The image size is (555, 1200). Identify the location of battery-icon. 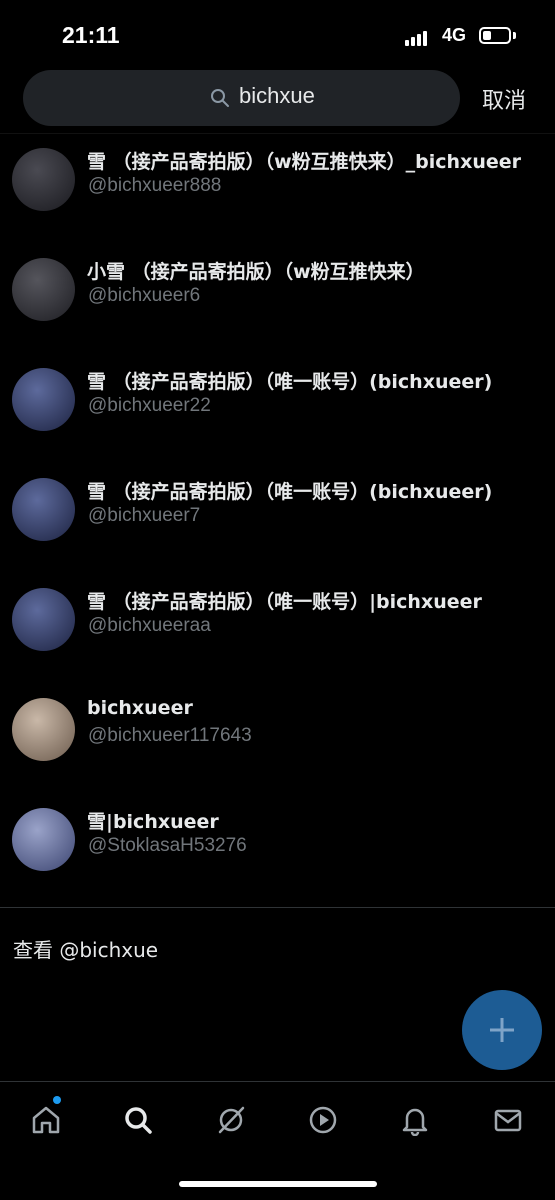
(495, 35).